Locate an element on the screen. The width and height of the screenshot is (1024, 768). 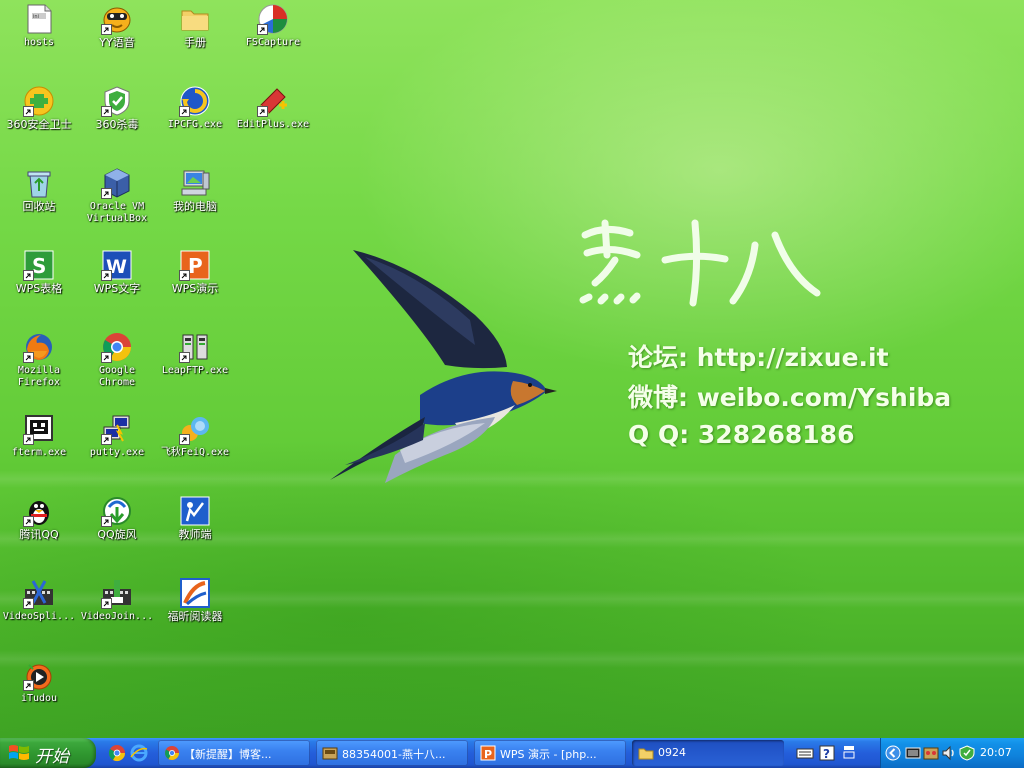
teacher-client-icon is located at coordinates (195, 511).